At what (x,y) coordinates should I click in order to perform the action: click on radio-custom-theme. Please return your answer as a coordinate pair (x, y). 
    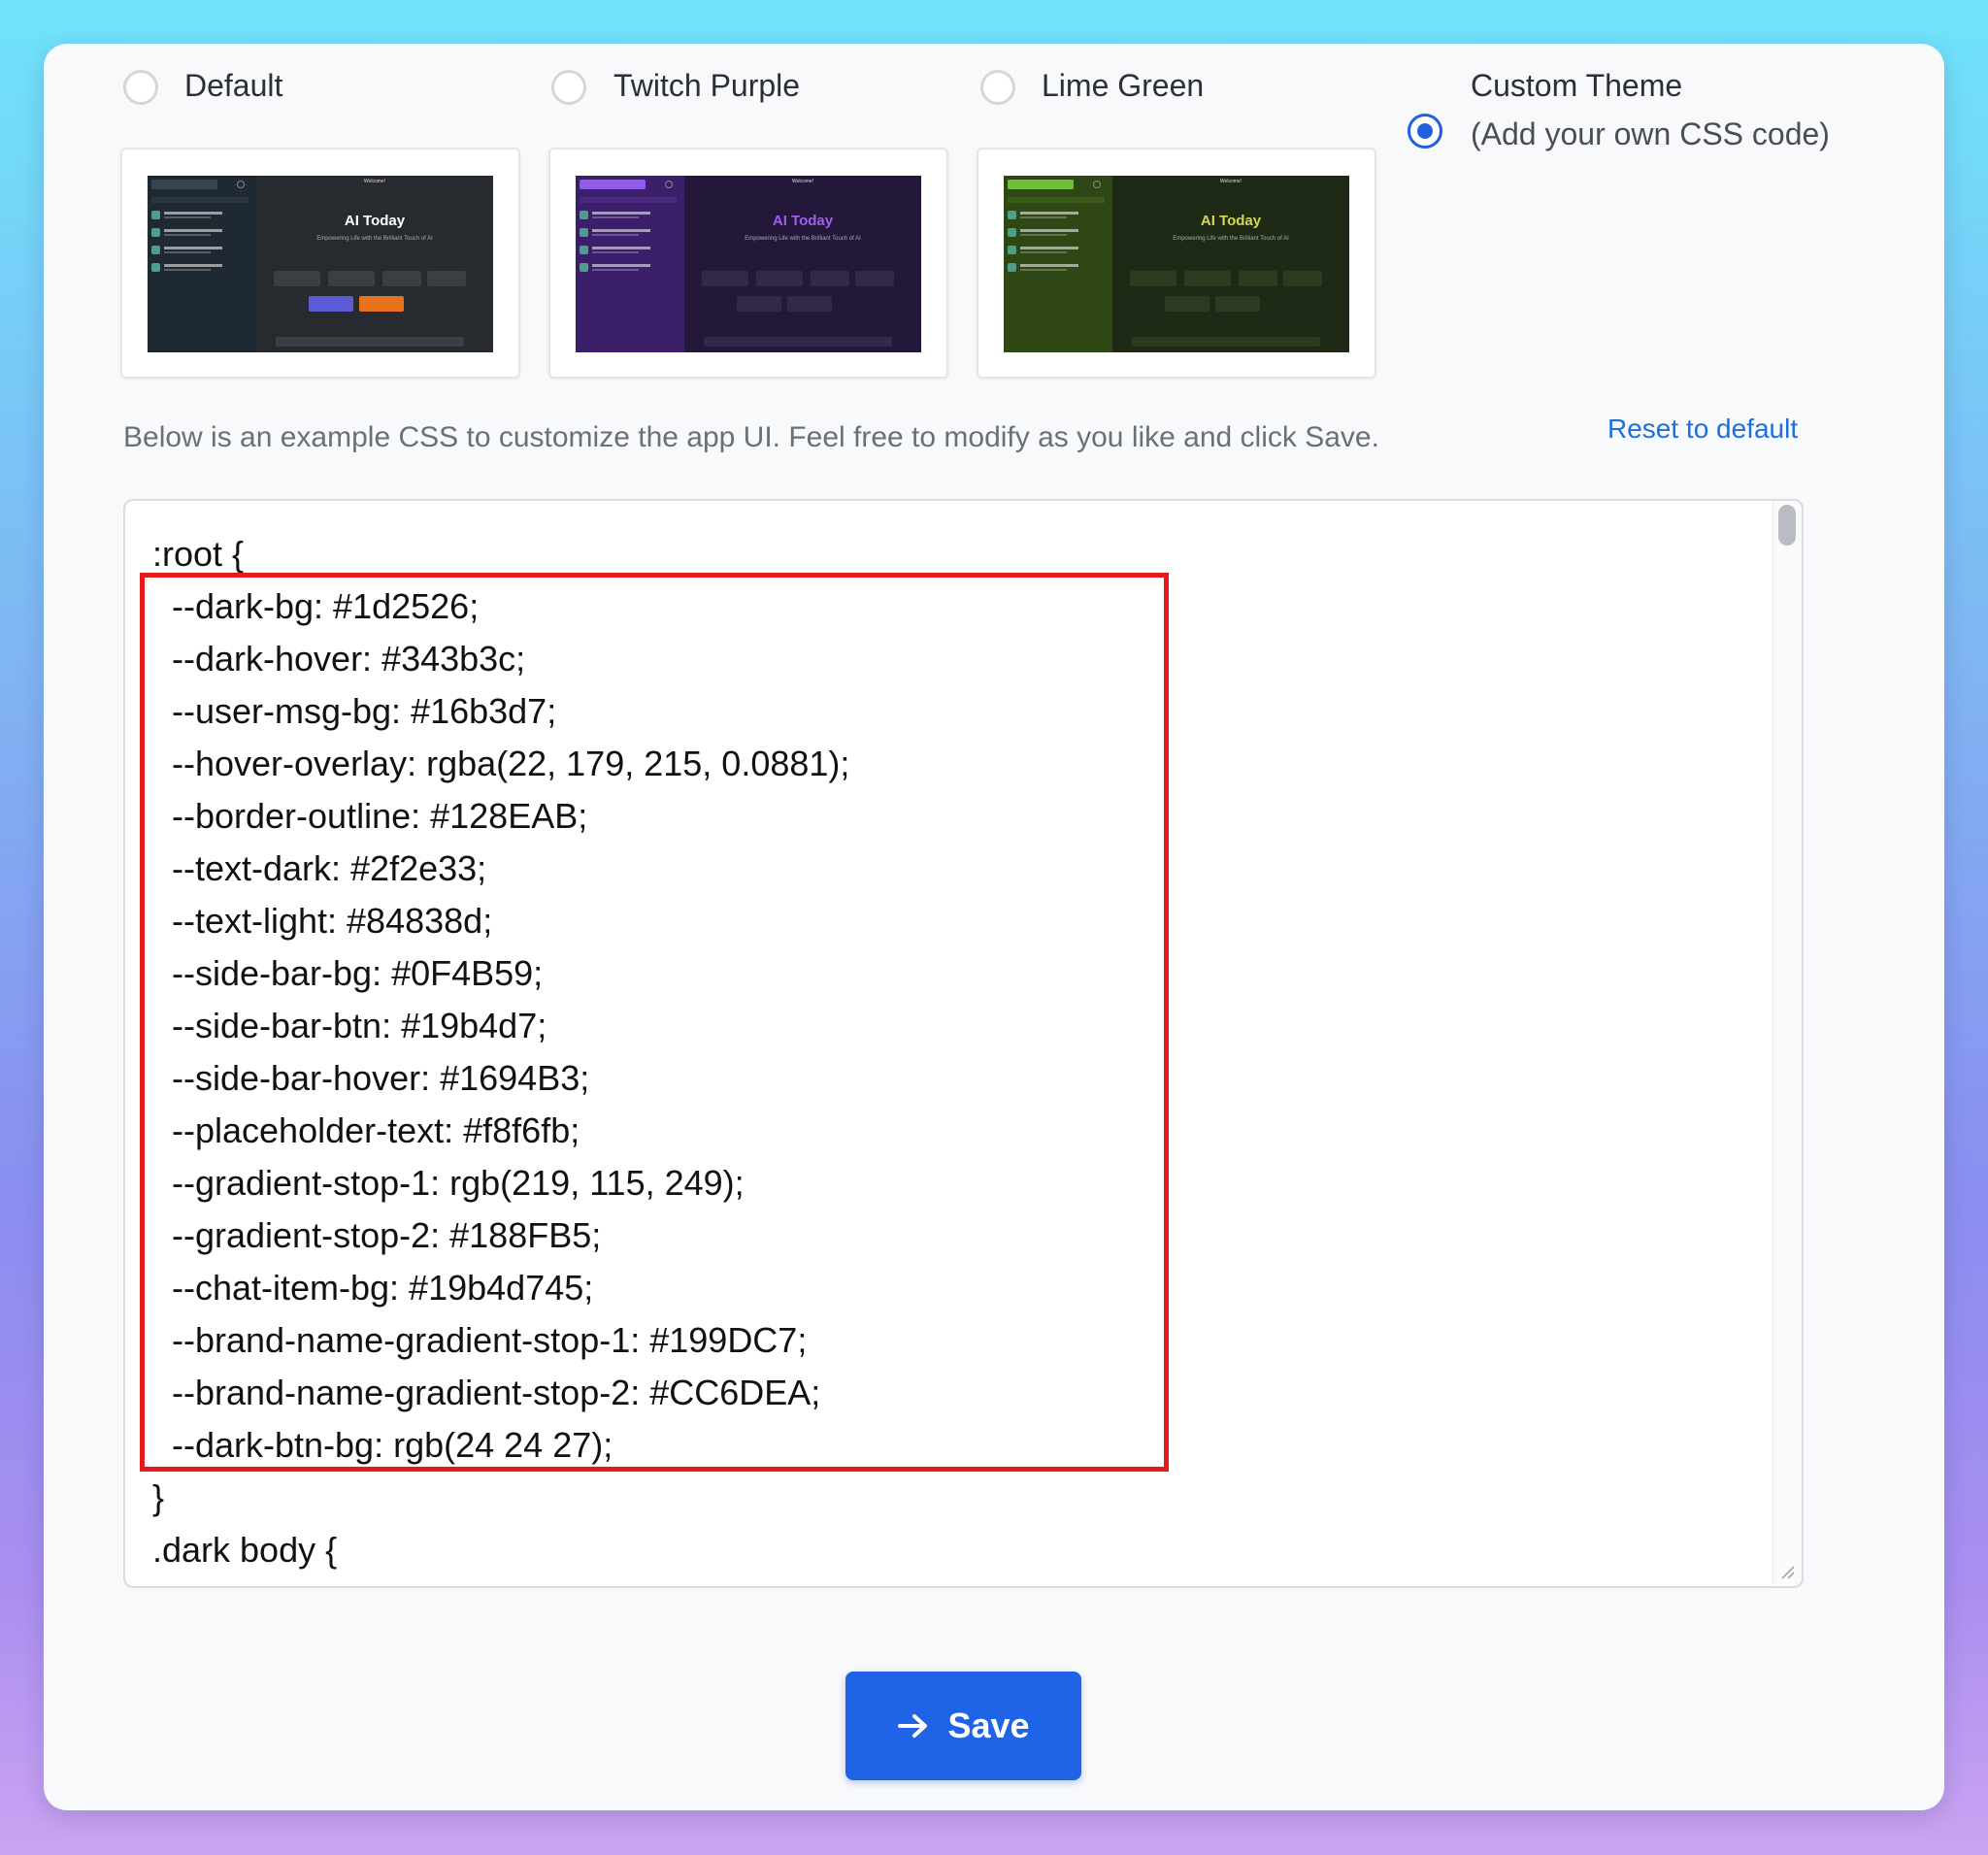
    Looking at the image, I should click on (1425, 131).